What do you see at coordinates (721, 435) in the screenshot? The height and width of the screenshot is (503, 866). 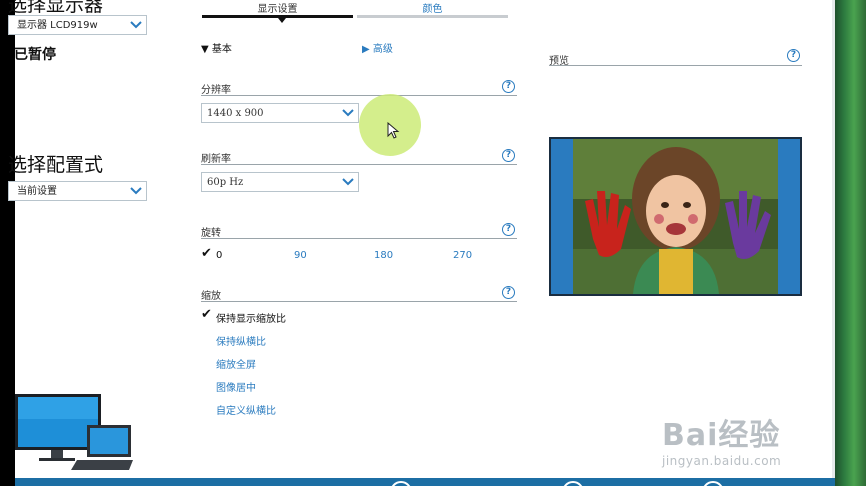 I see `watermark-main-text: Bai经验` at bounding box center [721, 435].